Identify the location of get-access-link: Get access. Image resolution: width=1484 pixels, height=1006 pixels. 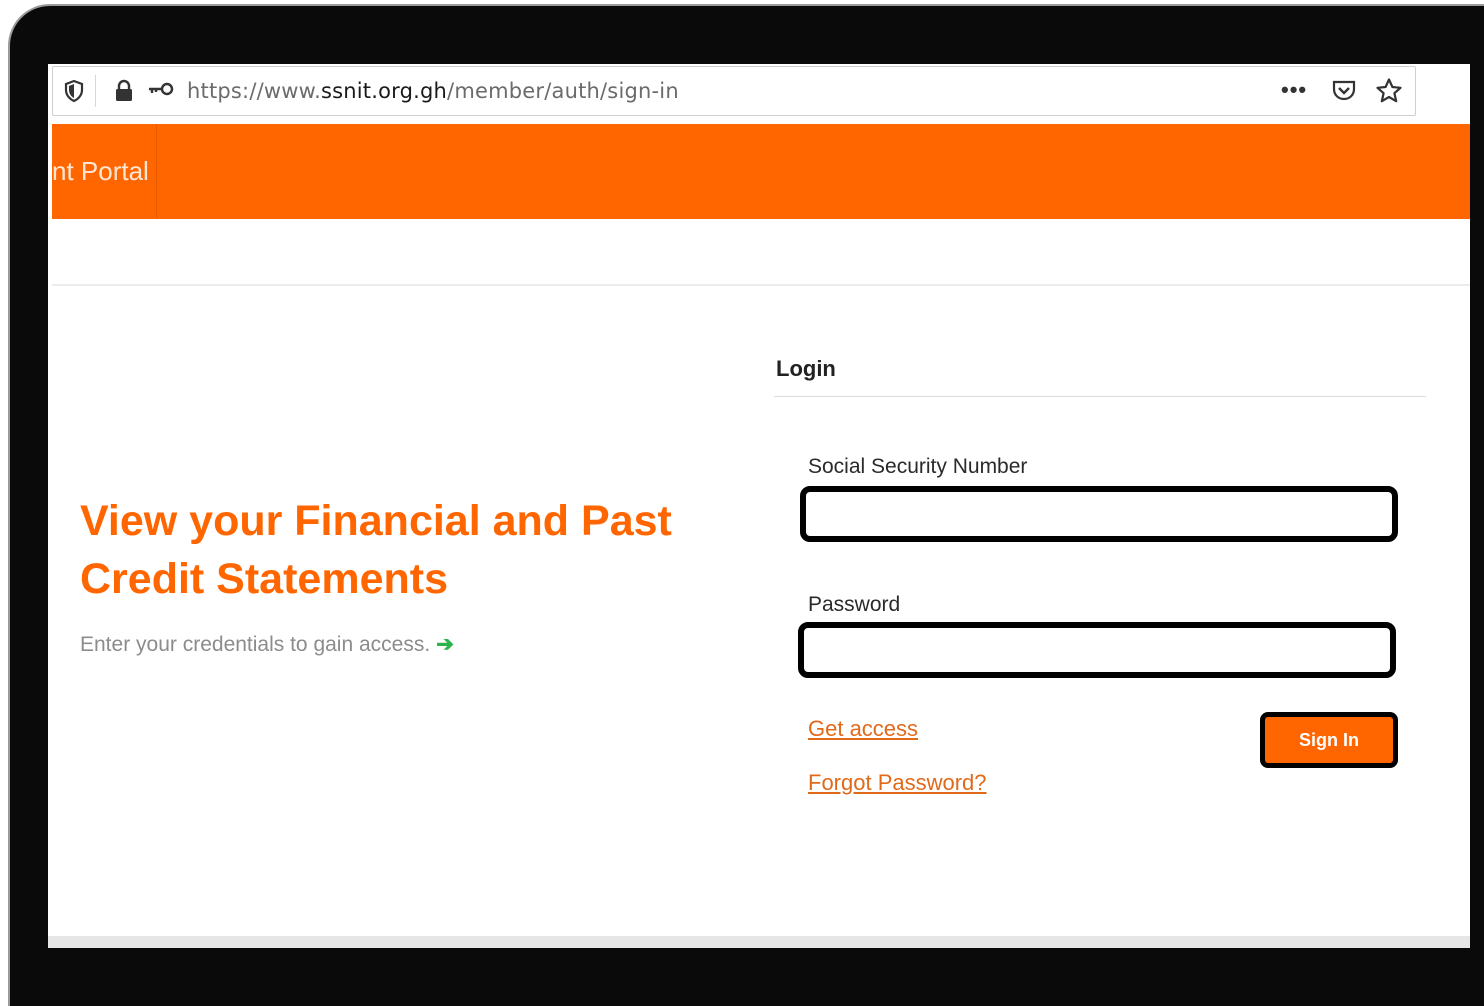
(863, 729).